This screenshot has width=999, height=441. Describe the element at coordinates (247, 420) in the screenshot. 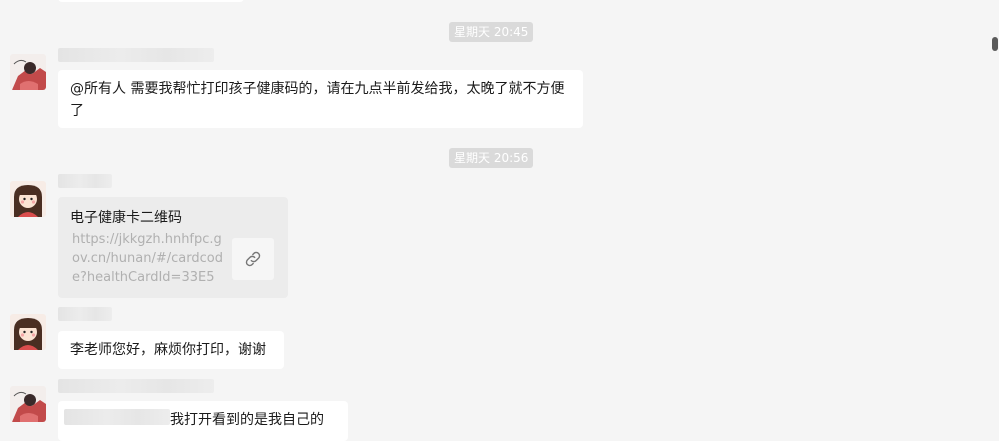

I see `message-text: 我打开看到的是我自己的` at that location.